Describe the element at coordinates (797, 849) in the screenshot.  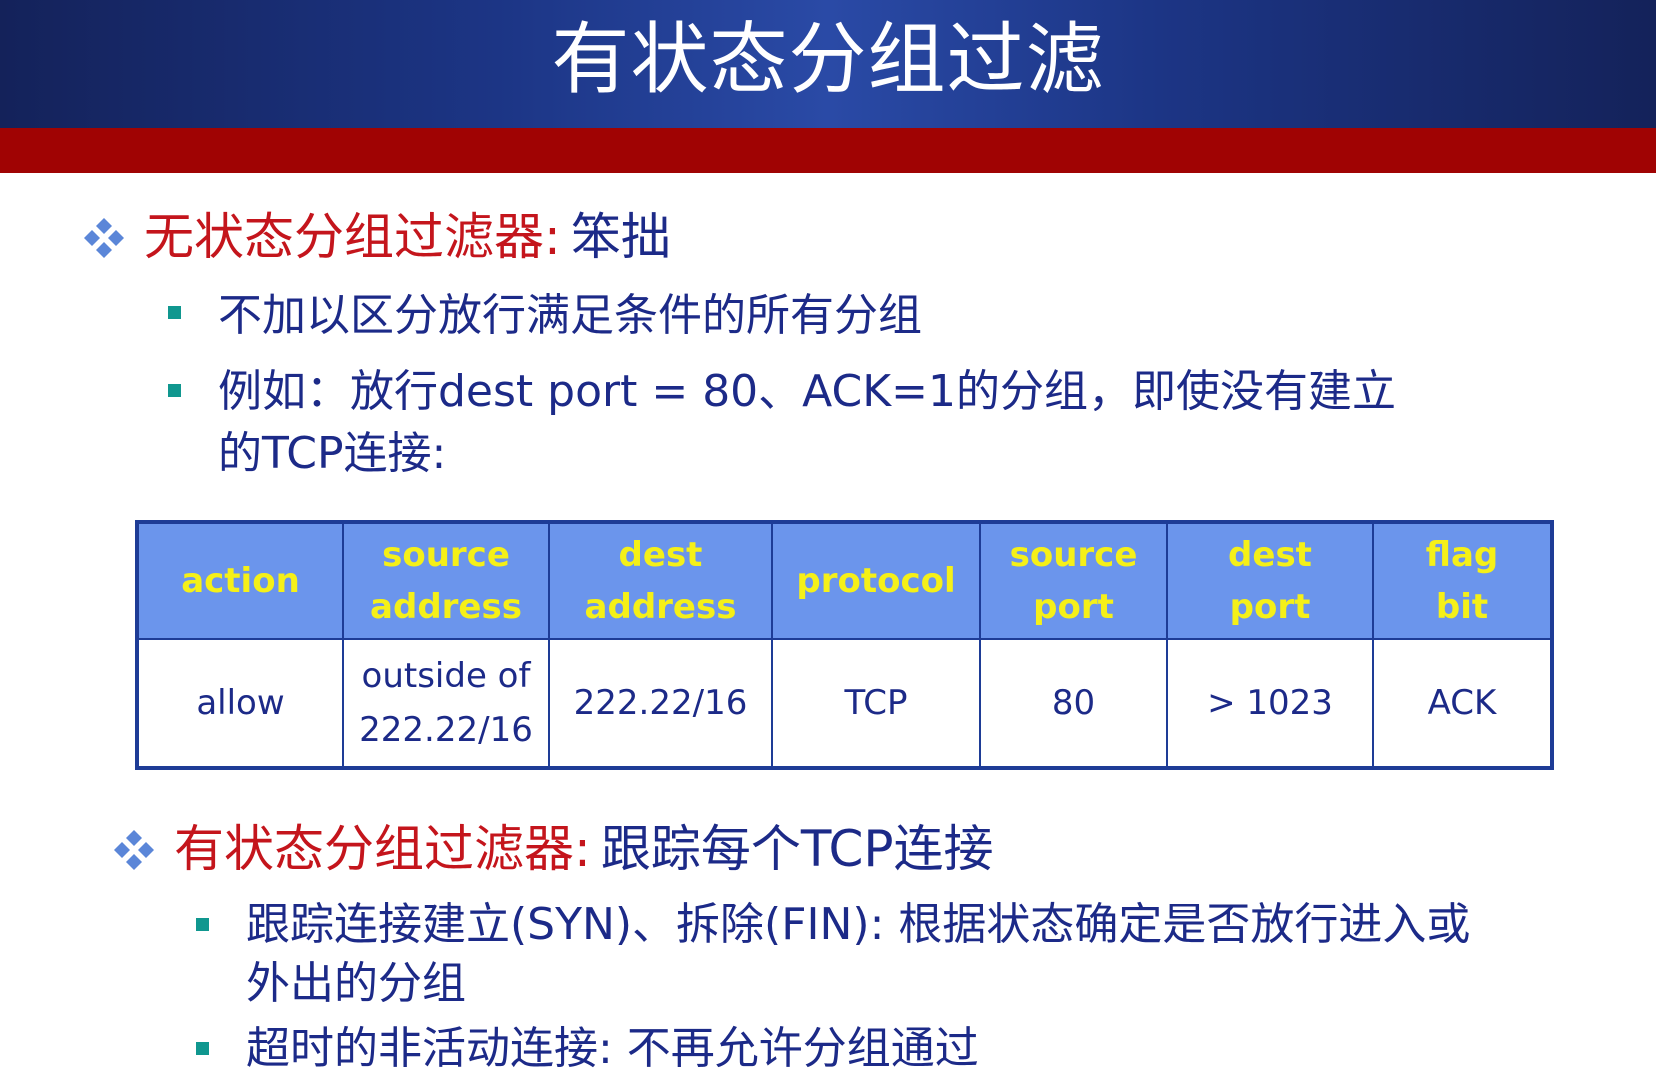
I see `section2-heading-rest: 跟踪每个TCP连接` at that location.